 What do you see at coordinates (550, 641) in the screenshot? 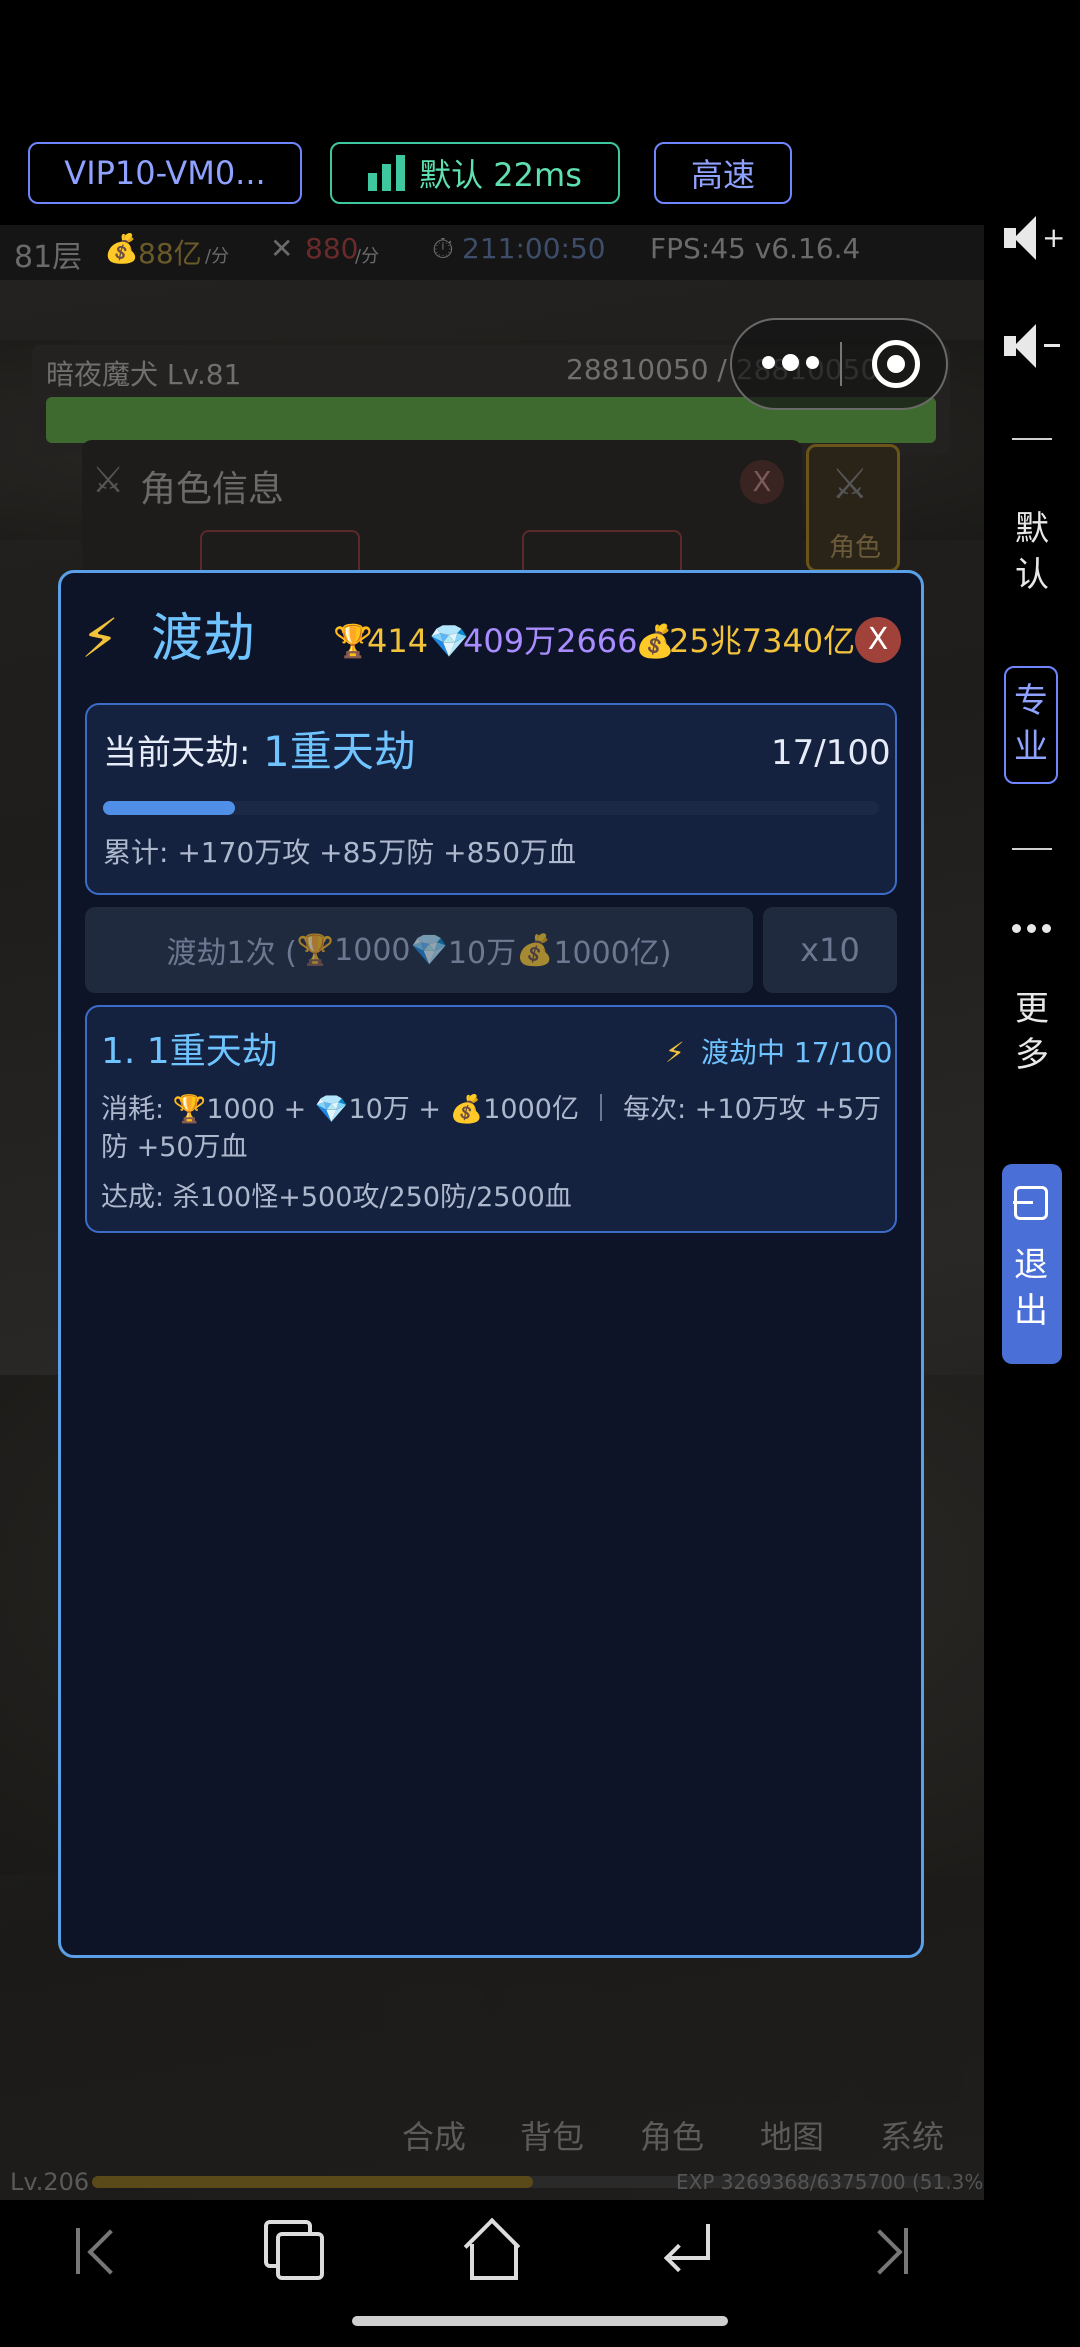
I see `diamond-count: 409万2666` at bounding box center [550, 641].